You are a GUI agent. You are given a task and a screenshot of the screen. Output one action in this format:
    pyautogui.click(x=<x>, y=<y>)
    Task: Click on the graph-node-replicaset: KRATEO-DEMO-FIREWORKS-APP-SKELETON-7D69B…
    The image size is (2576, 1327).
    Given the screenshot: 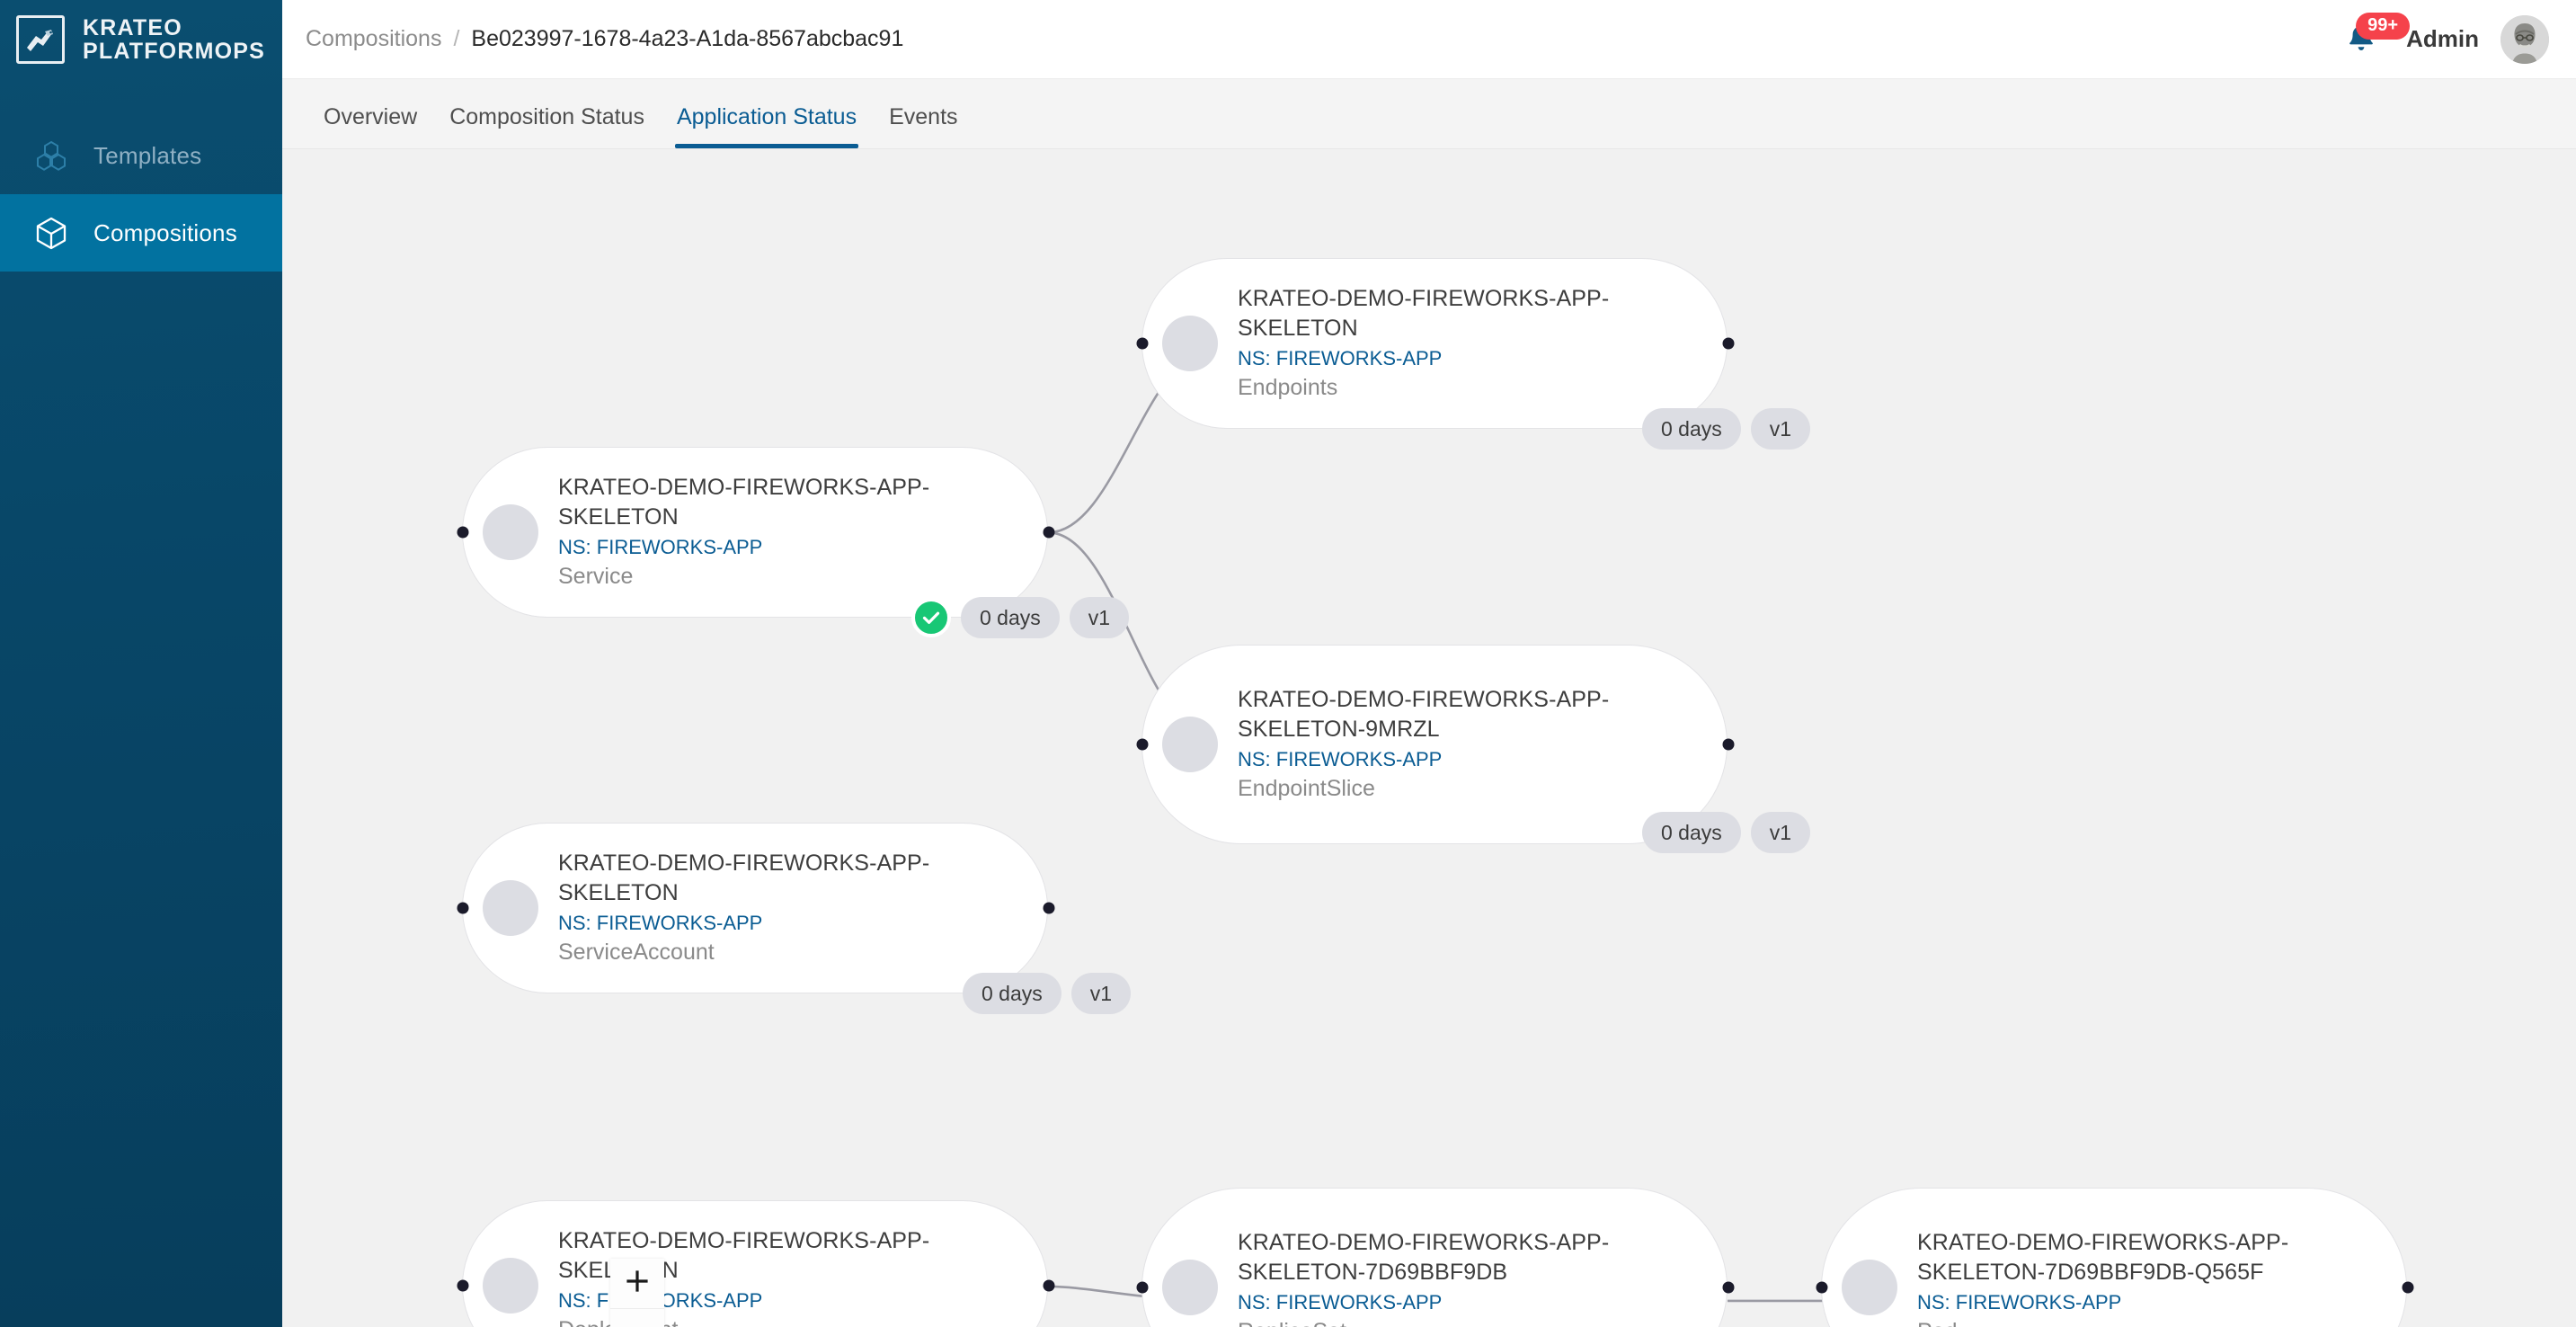 What is the action you would take?
    pyautogui.click(x=1435, y=1257)
    